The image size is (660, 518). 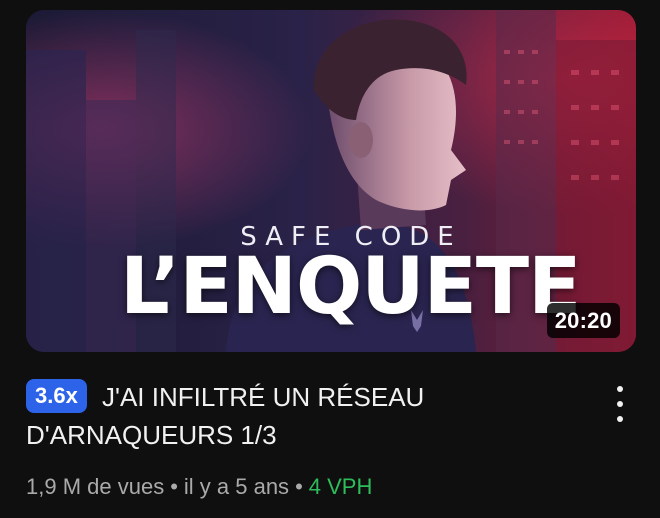 What do you see at coordinates (306, 416) in the screenshot?
I see `video-title: J'AI INFILTRÉ UN RÉSEAU D'ARNAQUEURS 1/3` at bounding box center [306, 416].